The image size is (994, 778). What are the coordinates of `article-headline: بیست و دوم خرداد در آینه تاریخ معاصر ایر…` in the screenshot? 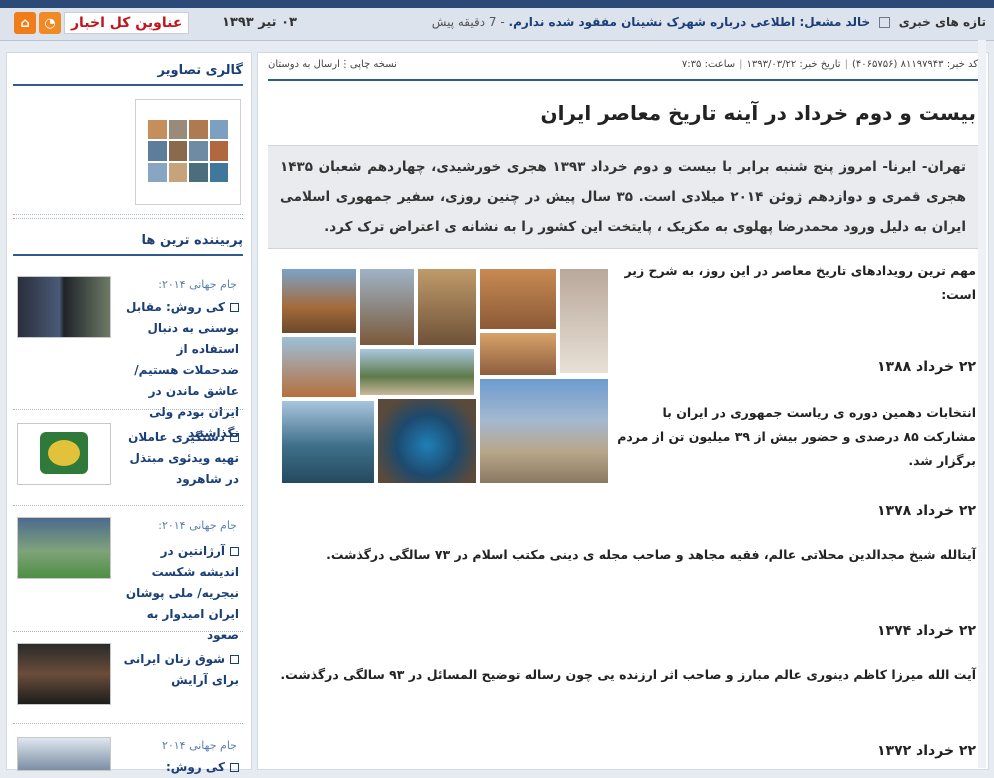 It's located at (758, 113).